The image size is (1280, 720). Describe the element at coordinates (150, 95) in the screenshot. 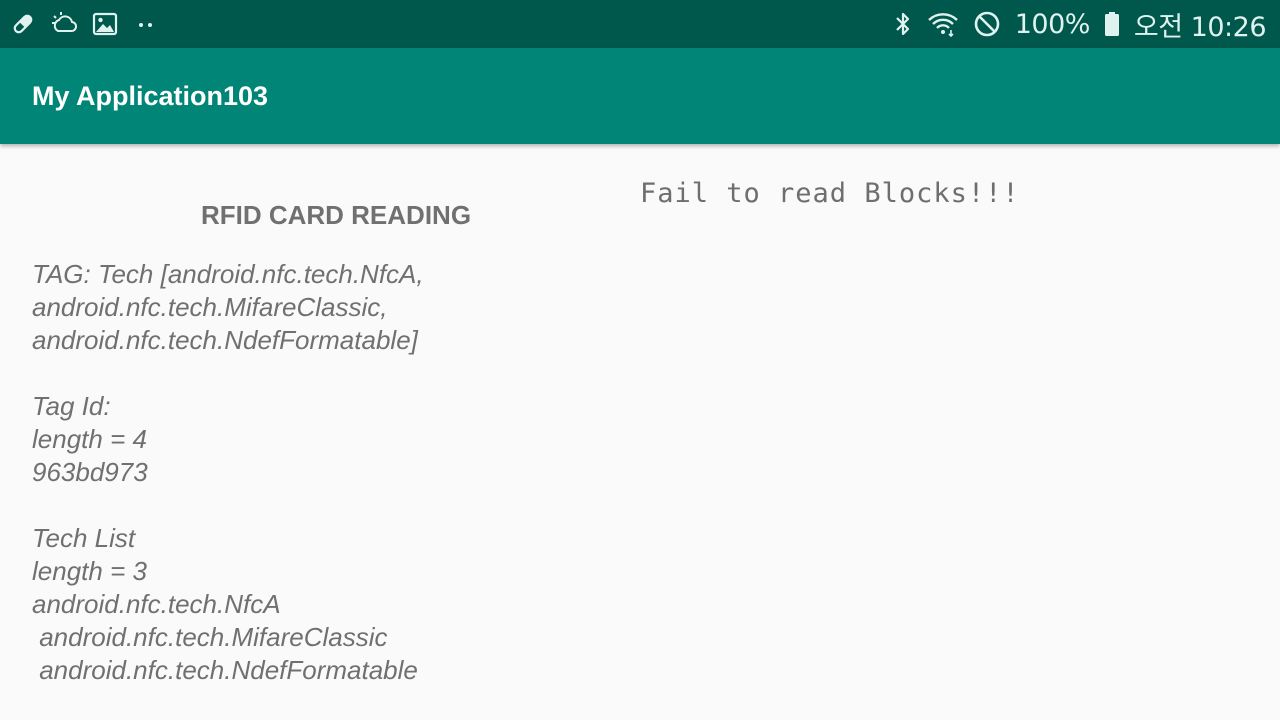

I see `app-title: My Application103` at that location.